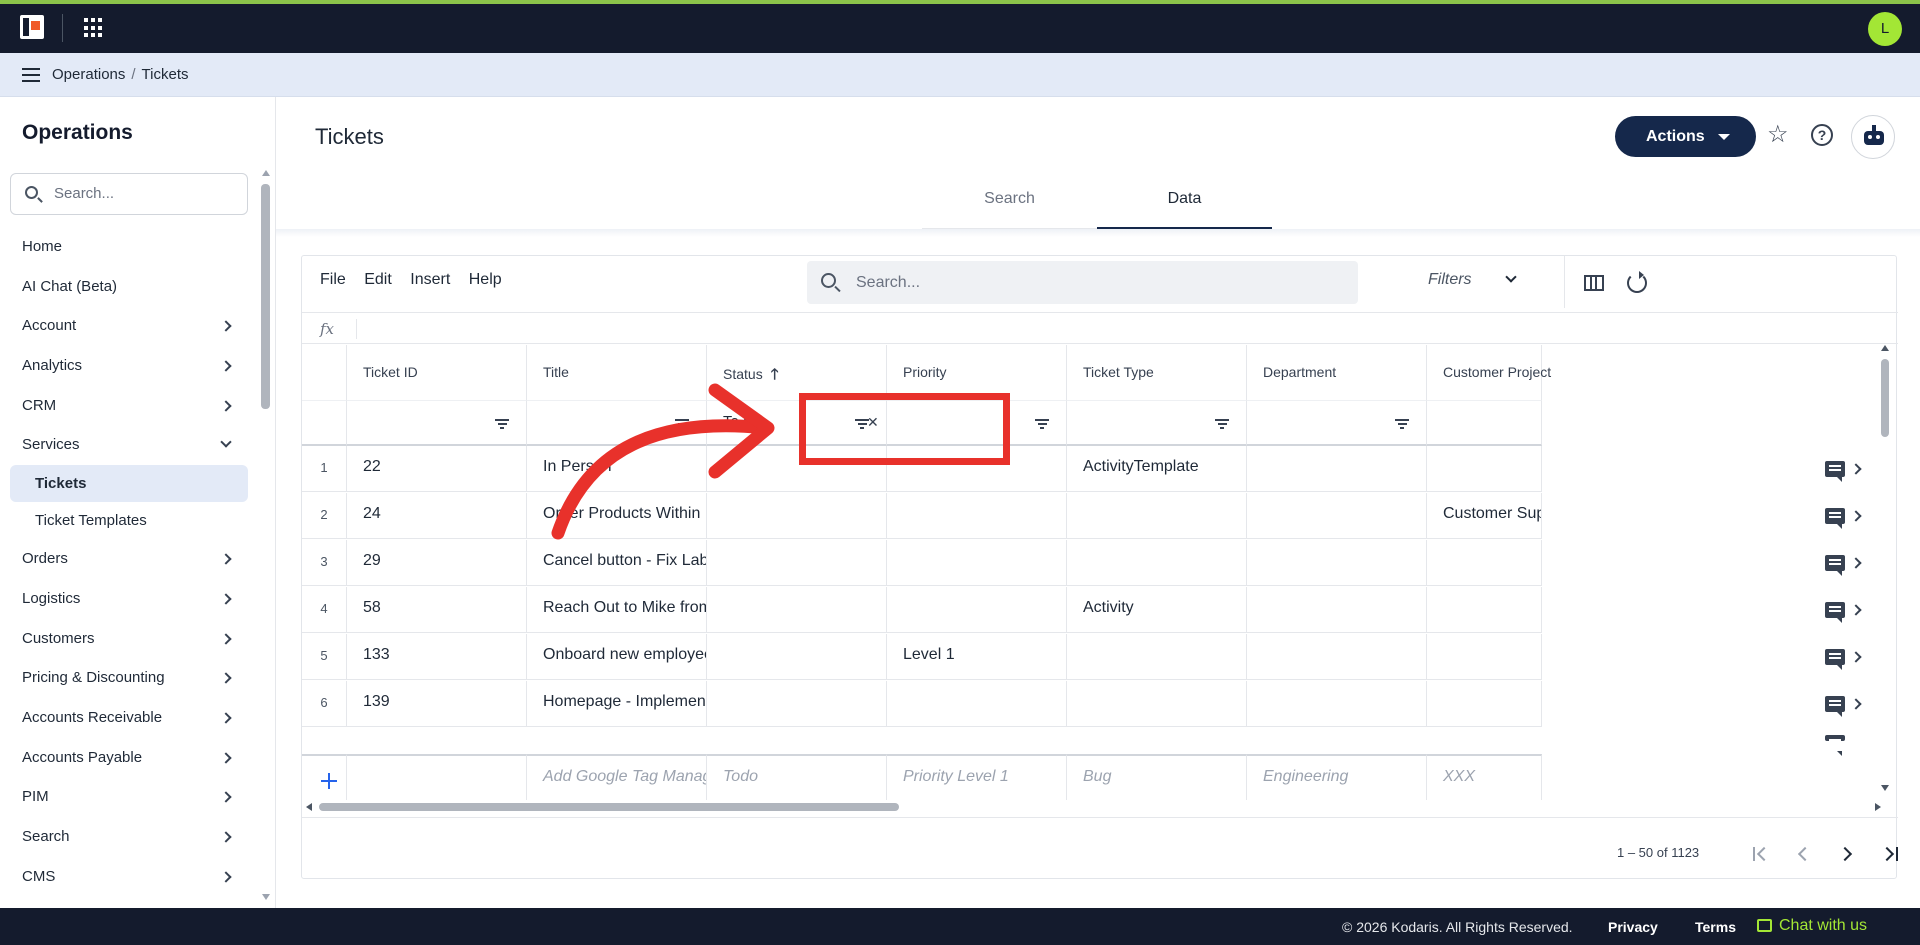  I want to click on status-filter-value: To Do, so click(742, 421).